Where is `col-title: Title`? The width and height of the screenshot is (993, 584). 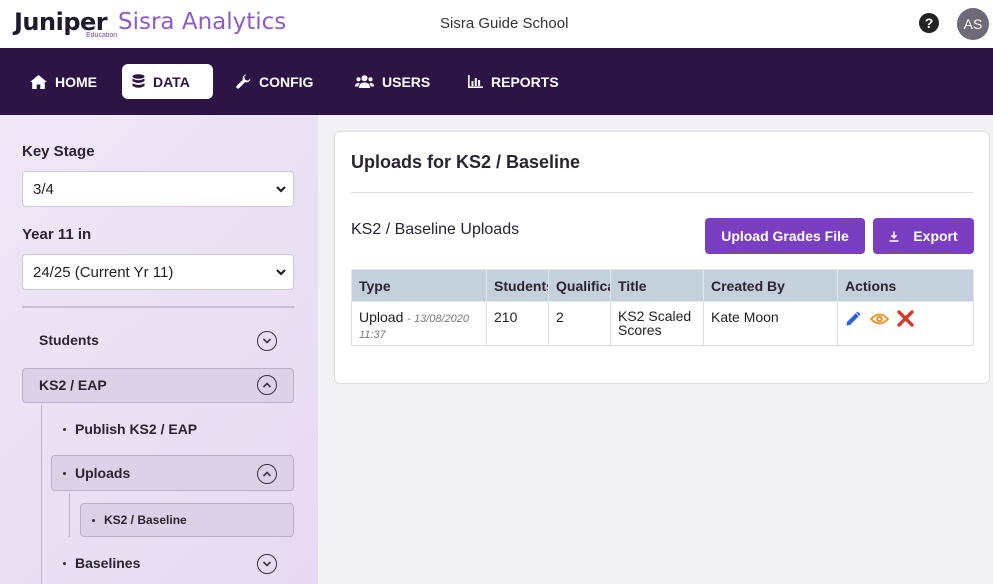
col-title: Title is located at coordinates (657, 285).